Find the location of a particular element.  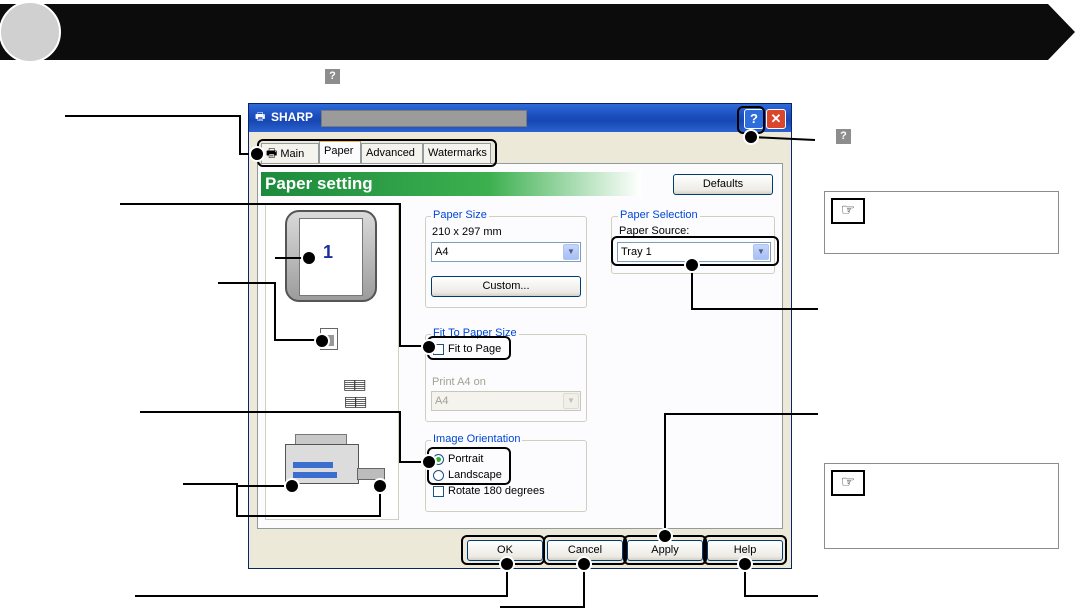

fit-to-page-dot is located at coordinates (429, 347).